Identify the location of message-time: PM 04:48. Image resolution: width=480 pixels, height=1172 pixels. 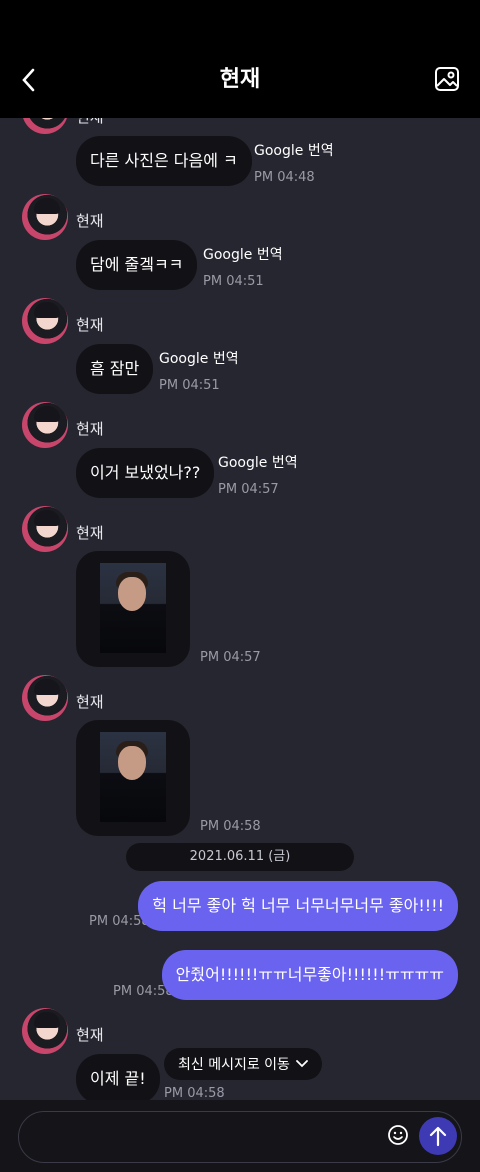
(284, 177).